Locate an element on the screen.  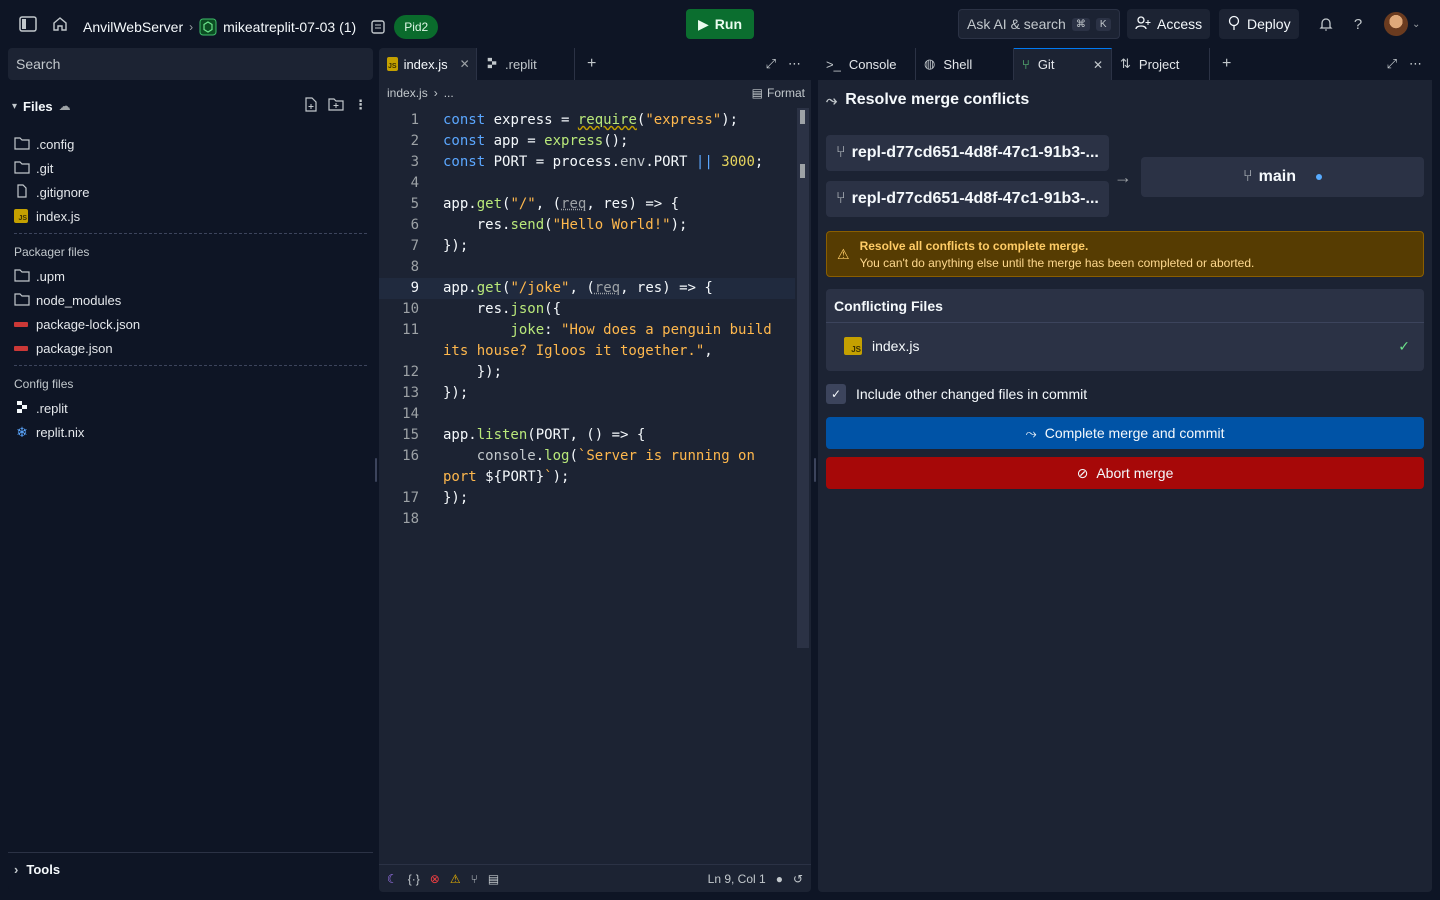
deploy-button: Deploy is located at coordinates (1259, 24).